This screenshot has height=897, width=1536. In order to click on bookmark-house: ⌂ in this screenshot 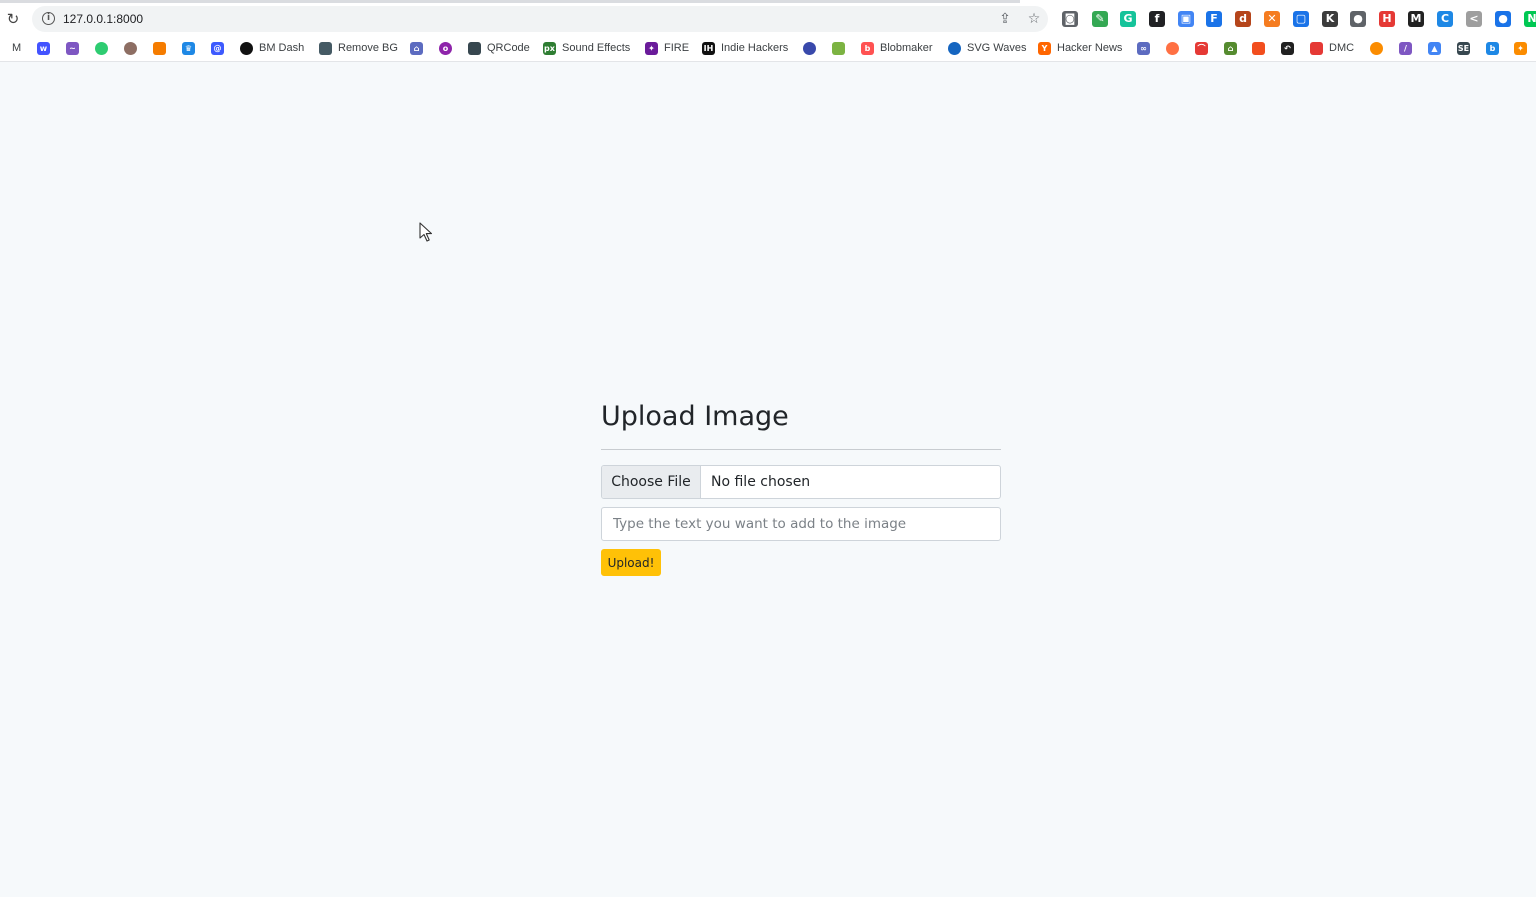, I will do `click(1230, 48)`.